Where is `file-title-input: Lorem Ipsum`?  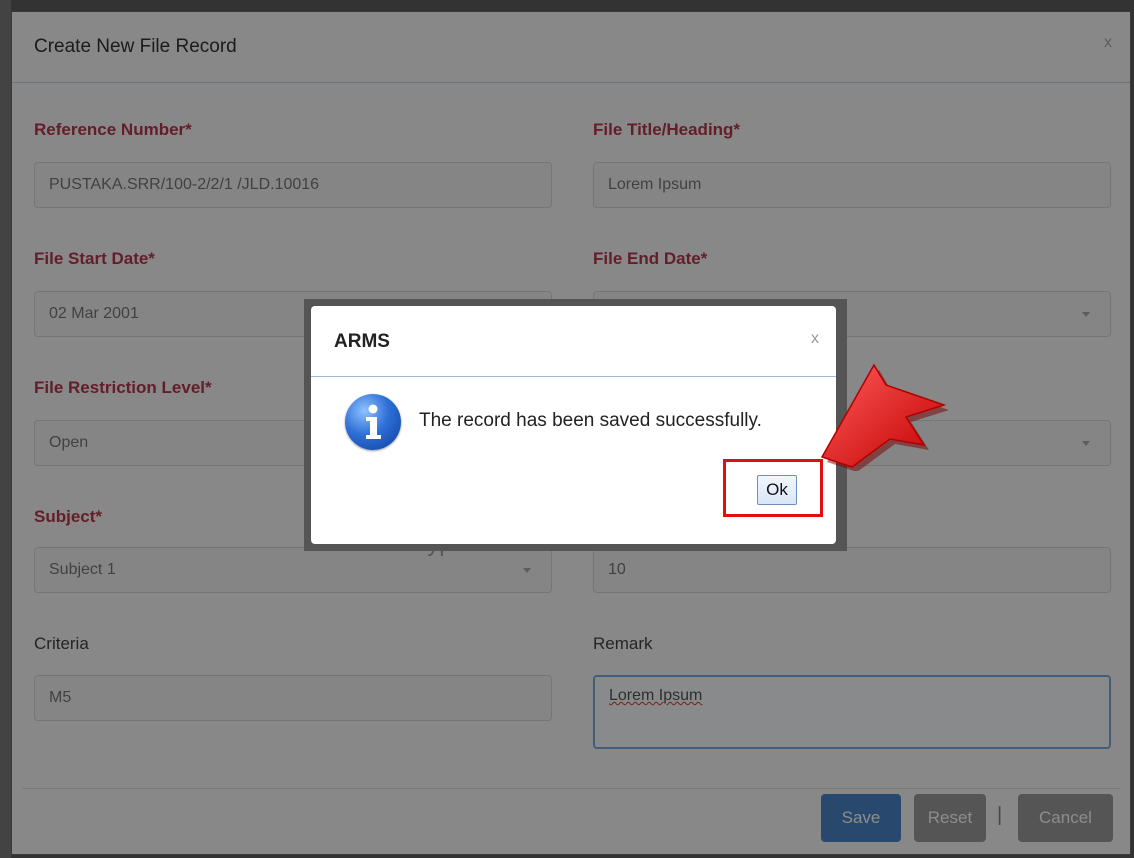
file-title-input: Lorem Ipsum is located at coordinates (852, 185).